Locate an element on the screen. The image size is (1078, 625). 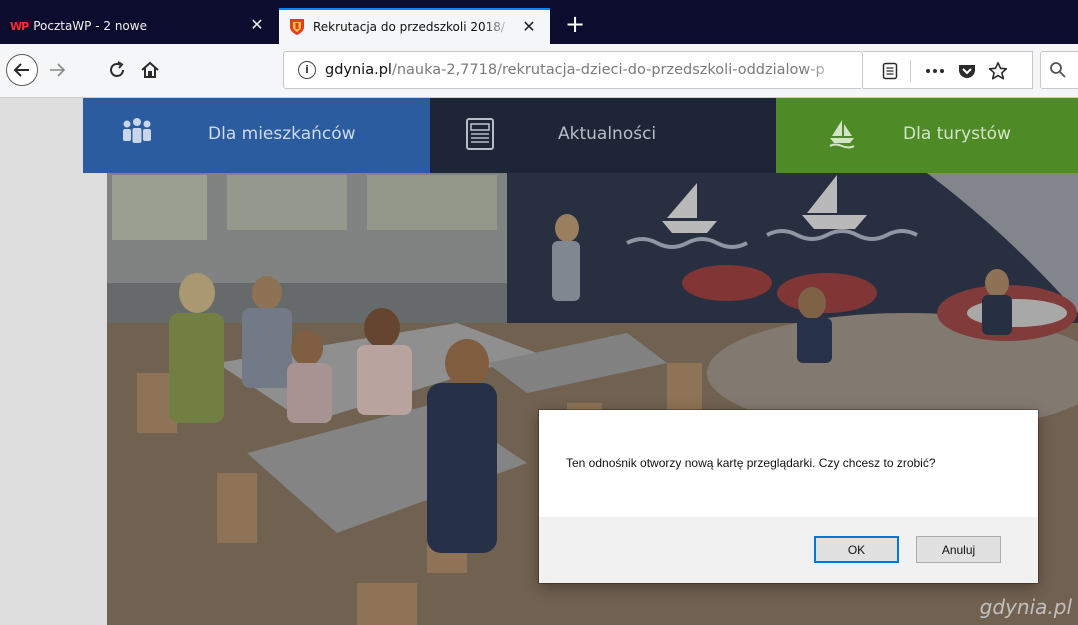
cancel-button: Anuluj is located at coordinates (958, 549).